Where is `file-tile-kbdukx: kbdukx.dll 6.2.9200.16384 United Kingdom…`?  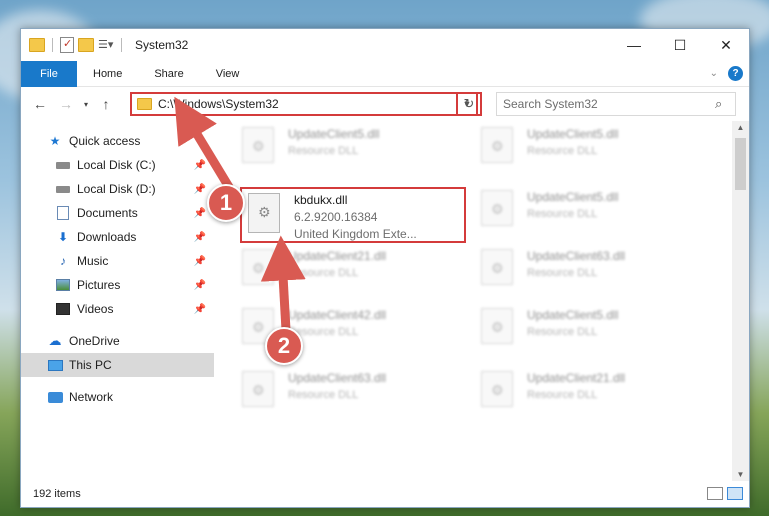 file-tile-kbdukx: kbdukx.dll 6.2.9200.16384 United Kingdom… is located at coordinates (353, 215).